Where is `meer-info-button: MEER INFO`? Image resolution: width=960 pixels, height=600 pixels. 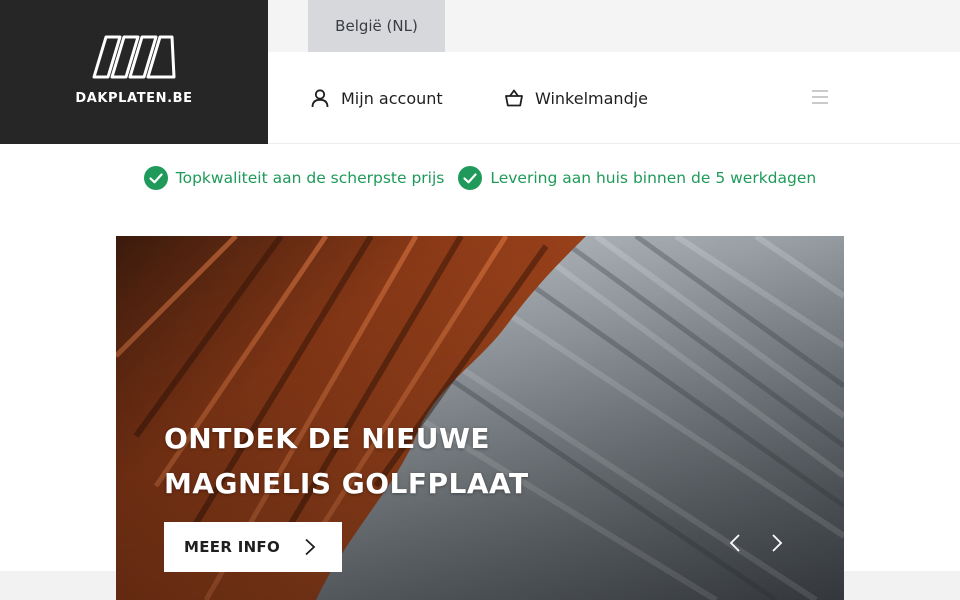
meer-info-button: MEER INFO is located at coordinates (253, 547).